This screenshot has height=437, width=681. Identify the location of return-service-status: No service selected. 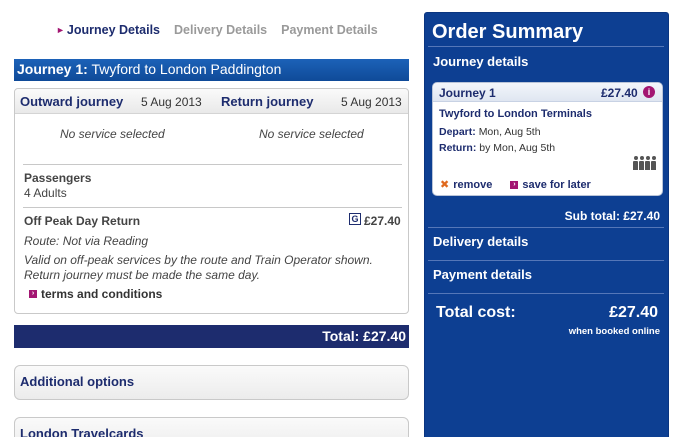
(311, 134).